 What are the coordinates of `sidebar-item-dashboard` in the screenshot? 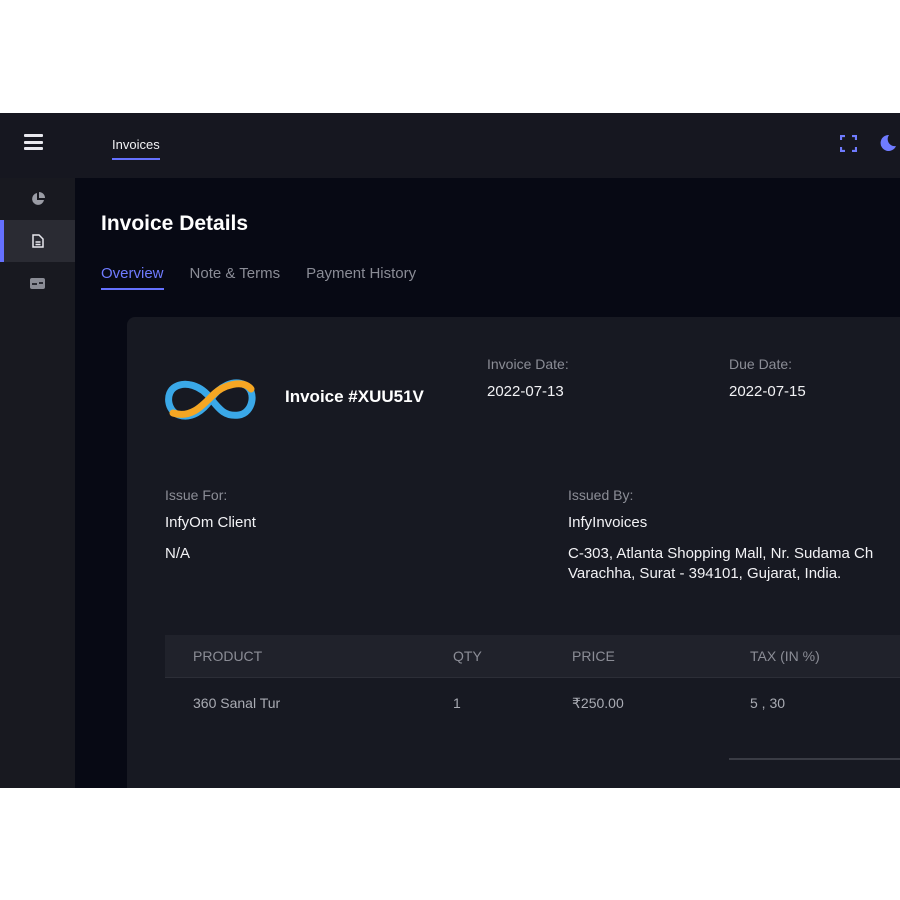 It's located at (37, 199).